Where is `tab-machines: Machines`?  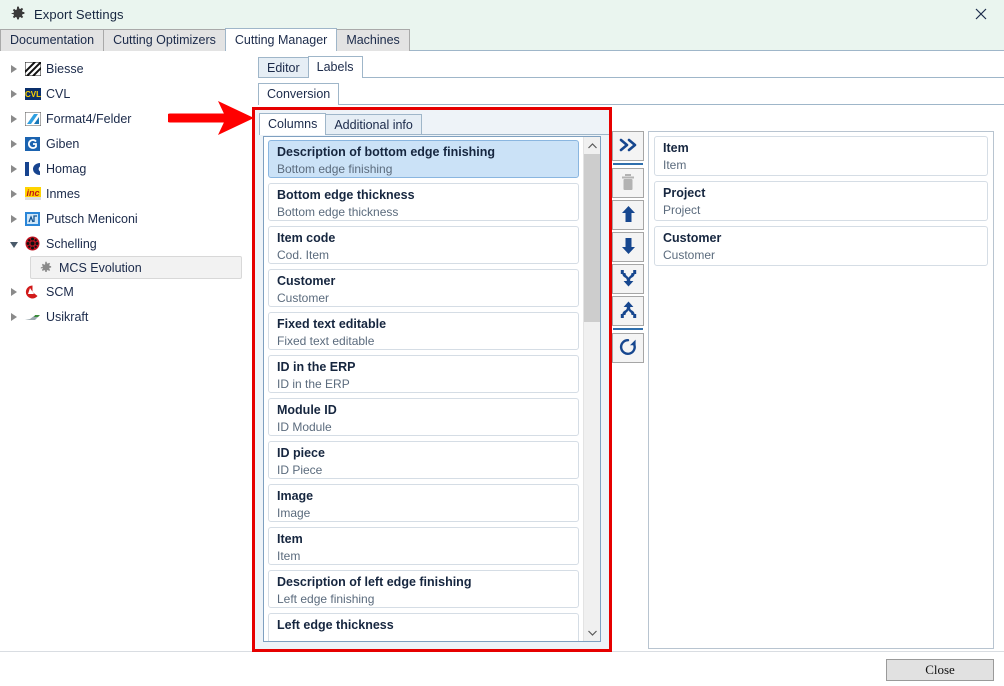 tab-machines: Machines is located at coordinates (373, 40).